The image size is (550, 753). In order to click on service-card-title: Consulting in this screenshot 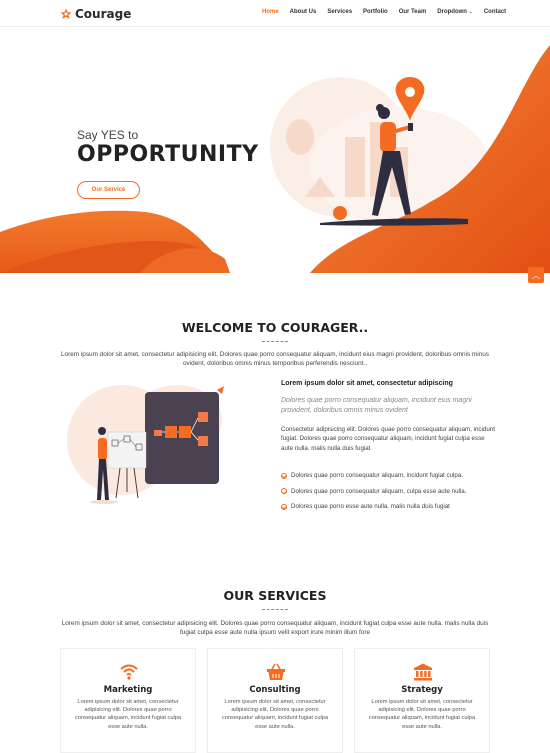, I will do `click(275, 690)`.